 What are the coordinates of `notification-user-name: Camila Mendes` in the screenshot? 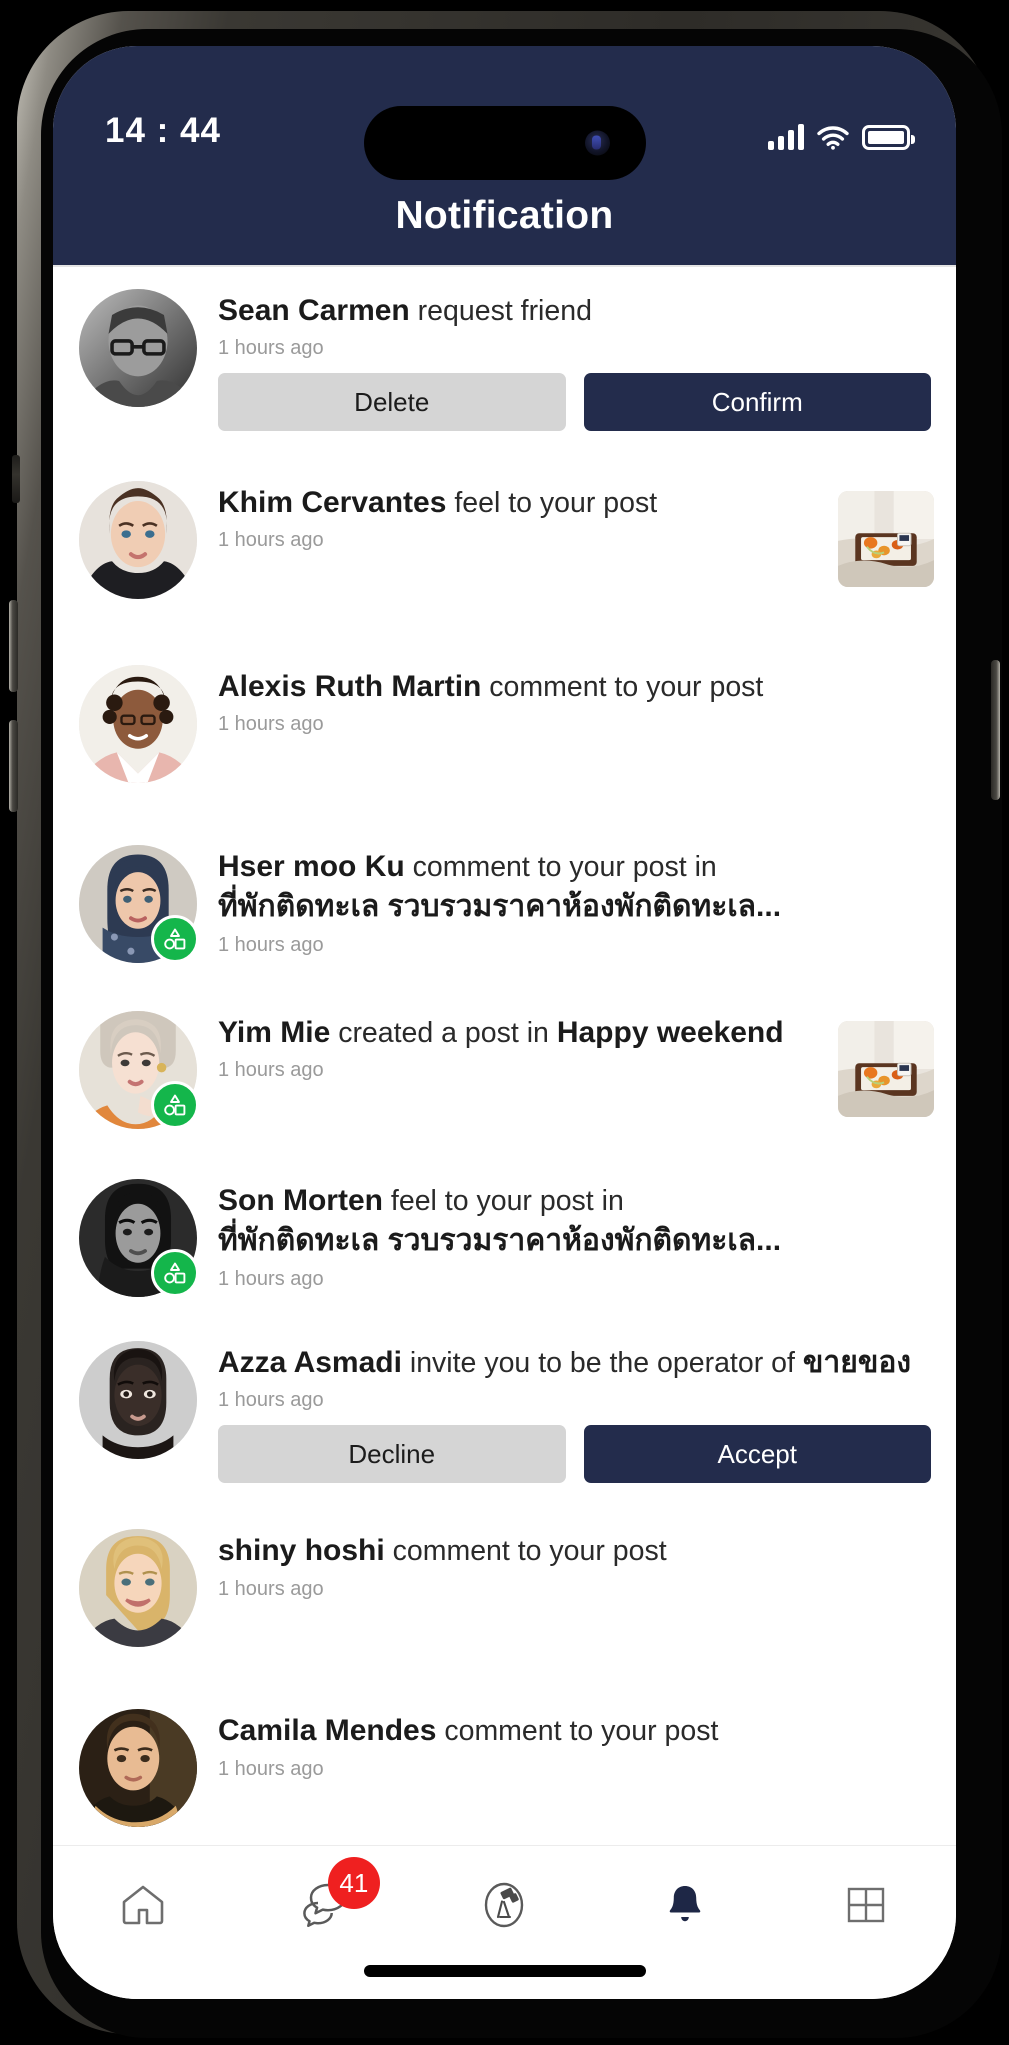 It's located at (327, 1730).